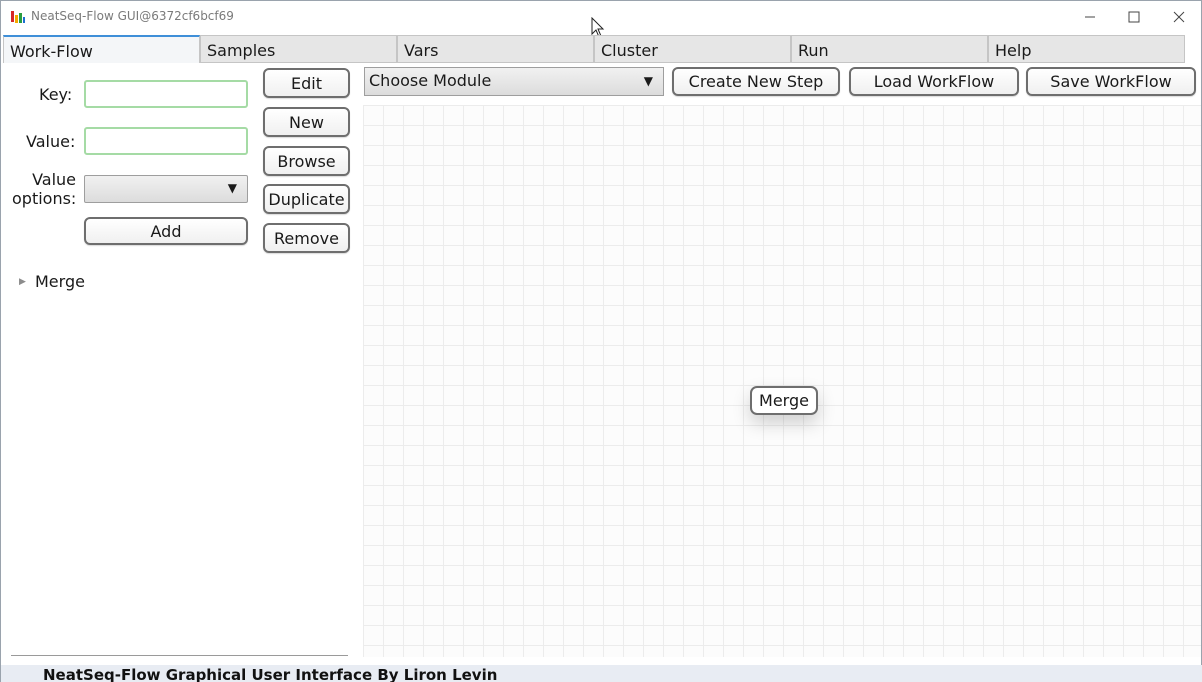  Describe the element at coordinates (306, 161) in the screenshot. I see `browse-button: Browse` at that location.